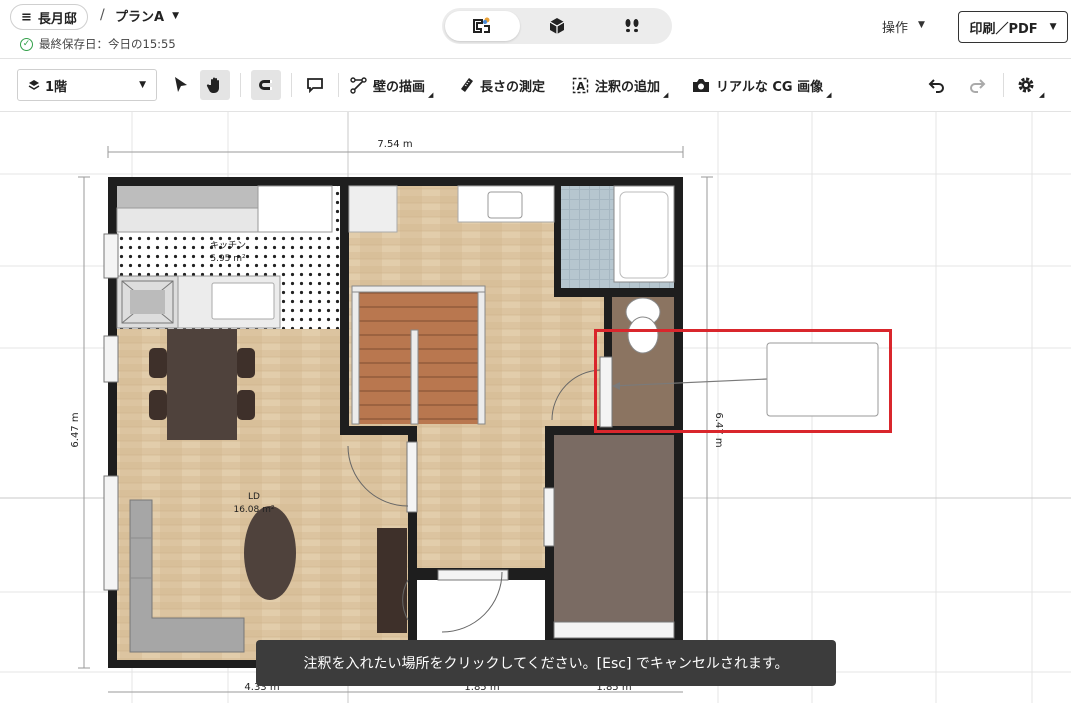 The image size is (1071, 703). What do you see at coordinates (87, 85) in the screenshot?
I see `floor-select: 1階 ▼` at bounding box center [87, 85].